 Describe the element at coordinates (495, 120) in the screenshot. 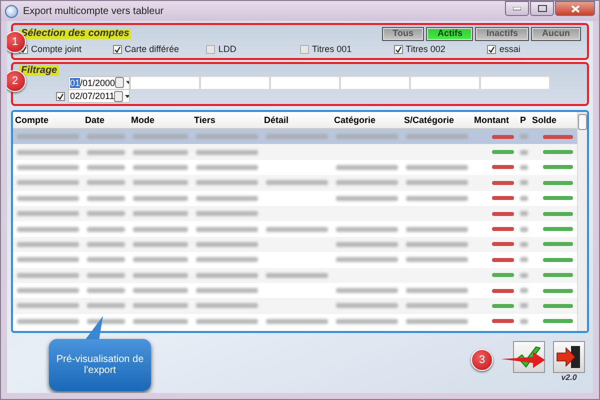

I see `column-header: Montant` at that location.